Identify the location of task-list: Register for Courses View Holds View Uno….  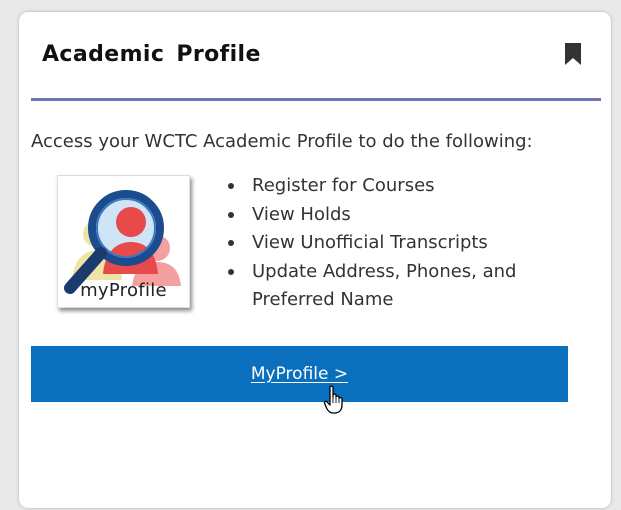
(390, 243).